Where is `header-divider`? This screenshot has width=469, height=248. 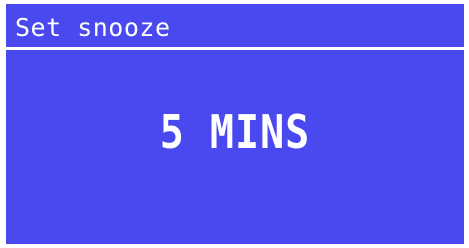
header-divider is located at coordinates (235, 48).